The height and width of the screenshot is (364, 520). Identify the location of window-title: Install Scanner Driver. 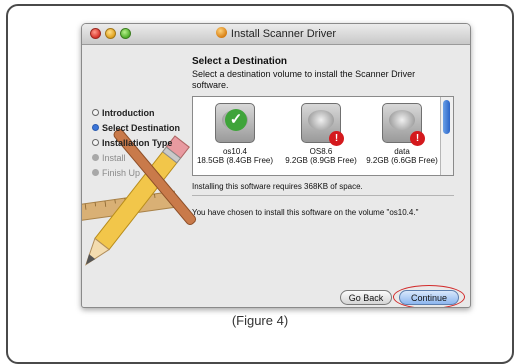
(276, 33).